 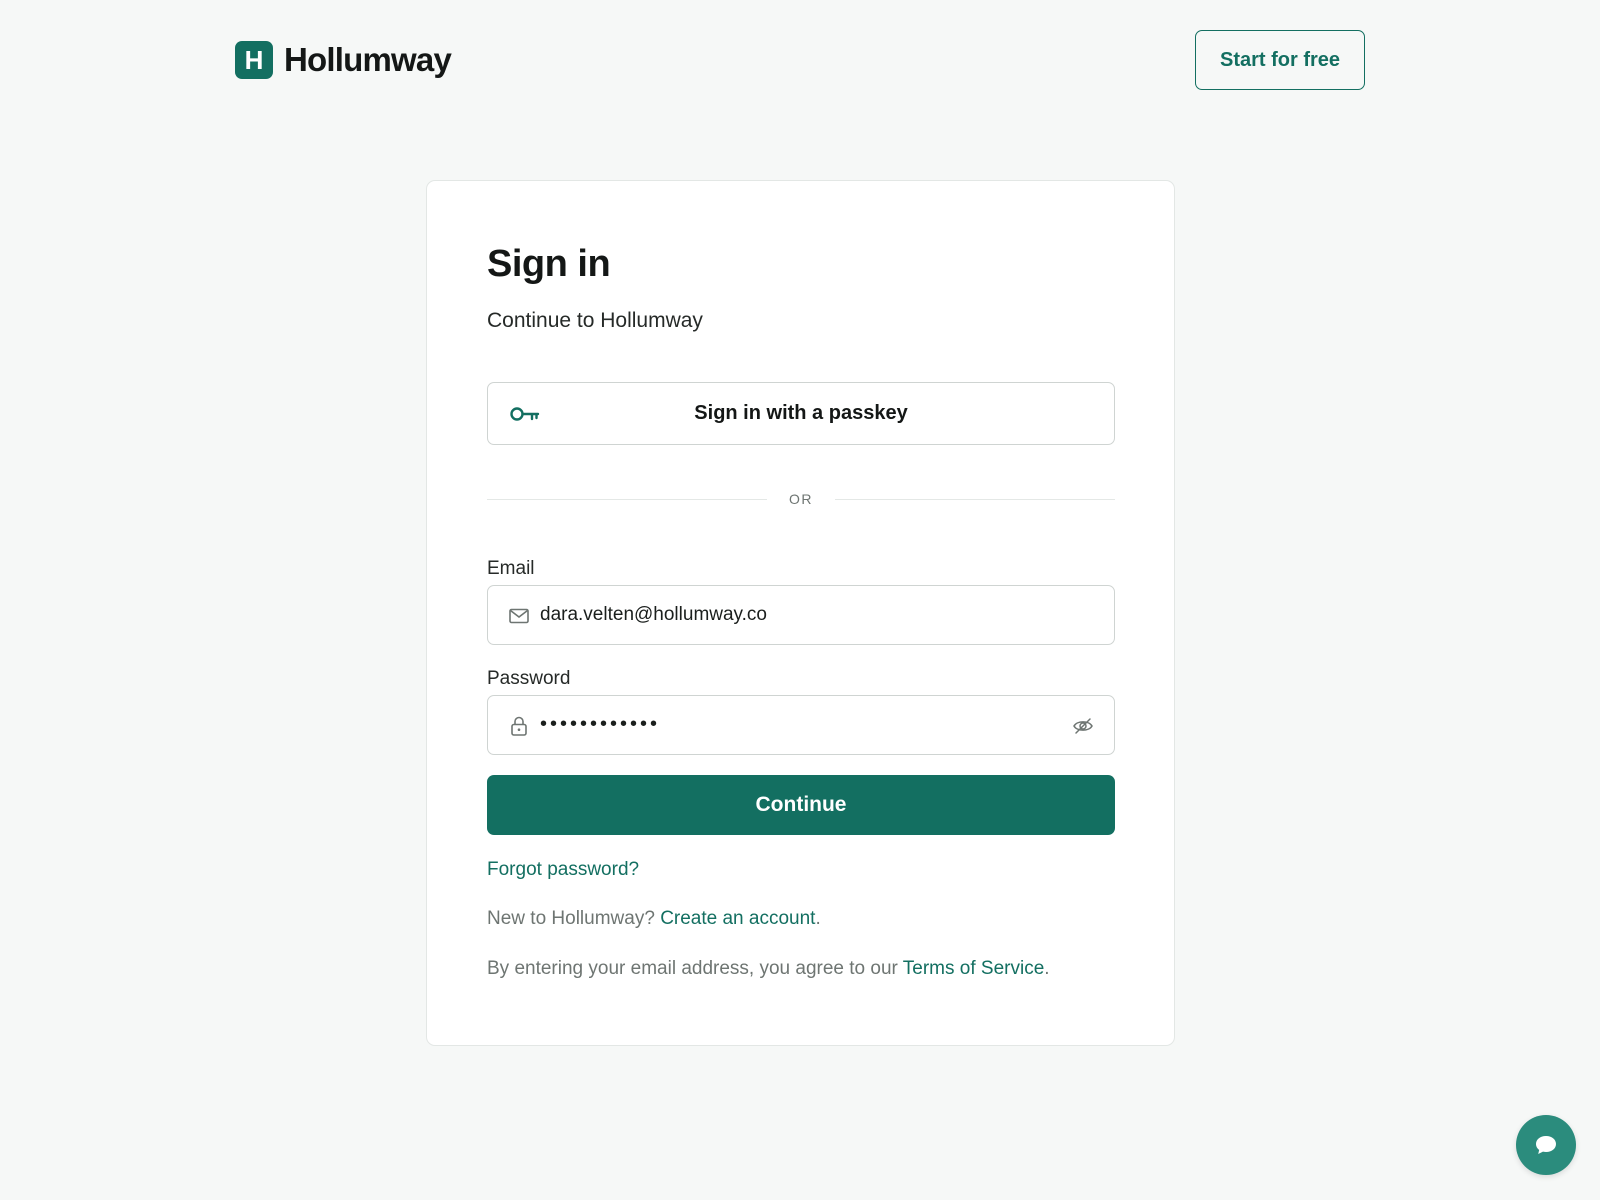 I want to click on divider-line-right, so click(x=975, y=499).